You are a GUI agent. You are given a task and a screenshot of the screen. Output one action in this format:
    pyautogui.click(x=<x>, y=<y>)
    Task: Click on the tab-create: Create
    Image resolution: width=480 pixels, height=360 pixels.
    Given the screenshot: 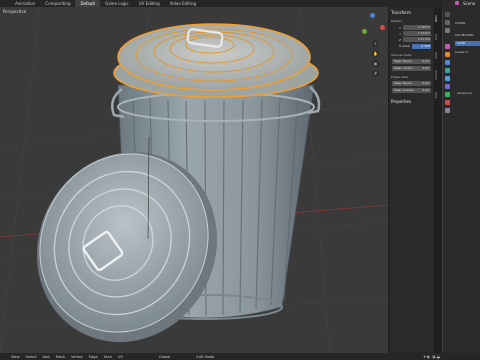 What is the action you would take?
    pyautogui.click(x=438, y=75)
    